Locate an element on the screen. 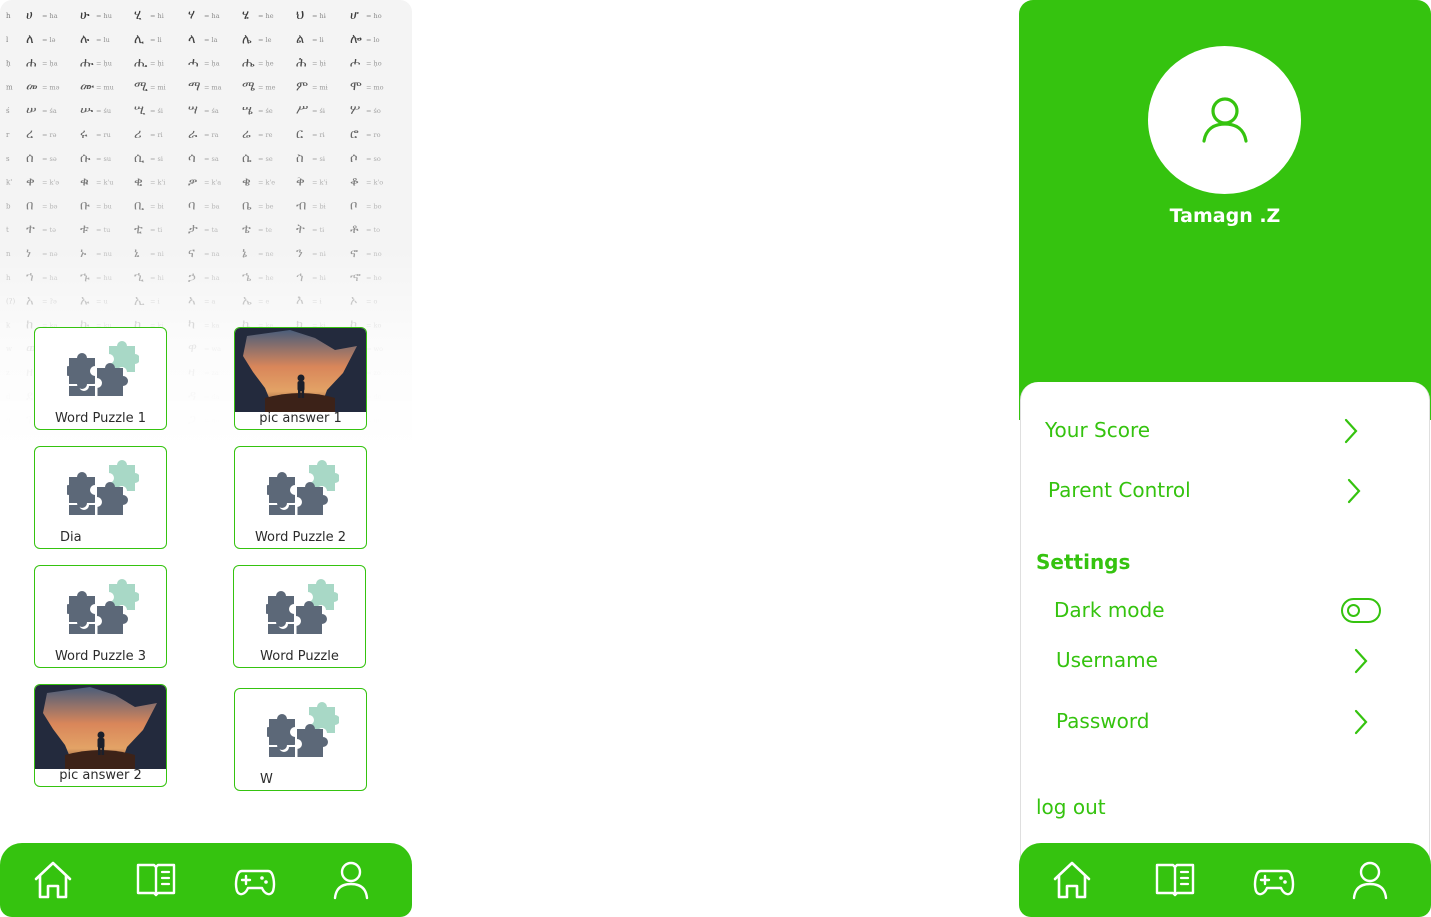 This screenshot has height=917, width=1431. card-label: Word Puzzle is located at coordinates (299, 656).